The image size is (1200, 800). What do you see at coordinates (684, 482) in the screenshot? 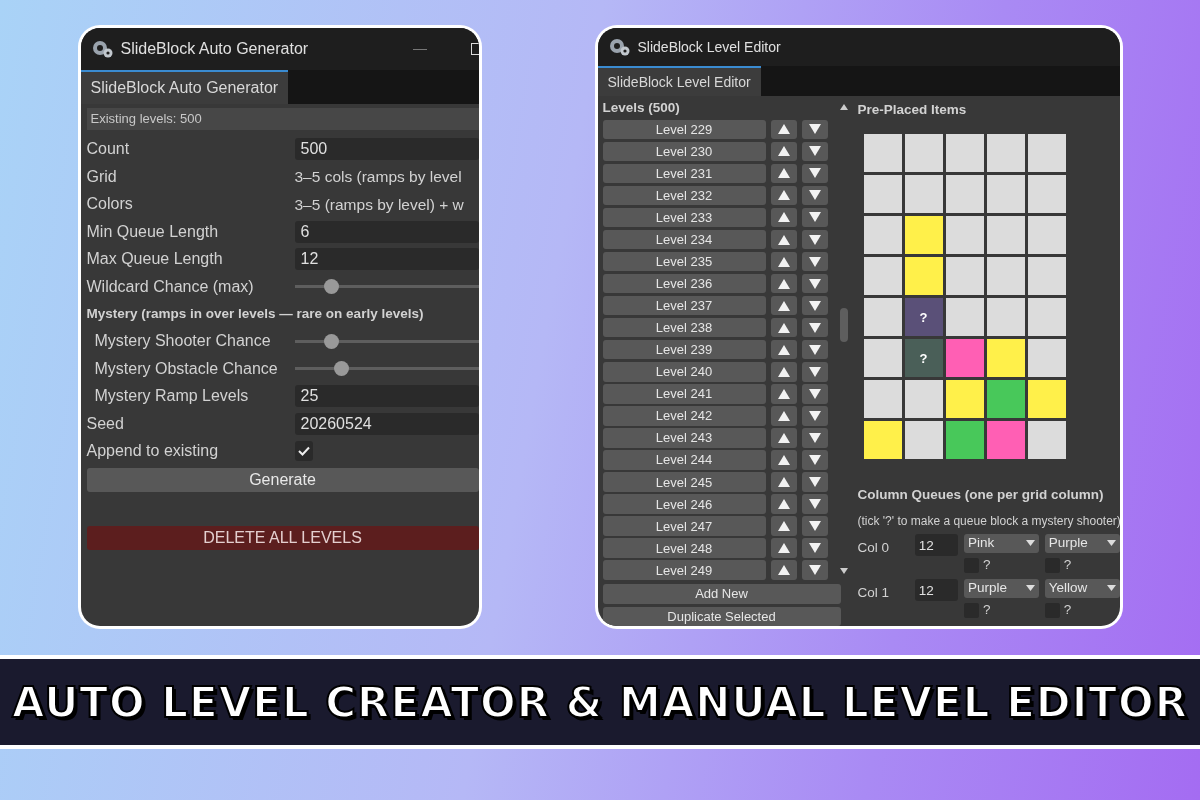
I see `level-button: Level 245` at bounding box center [684, 482].